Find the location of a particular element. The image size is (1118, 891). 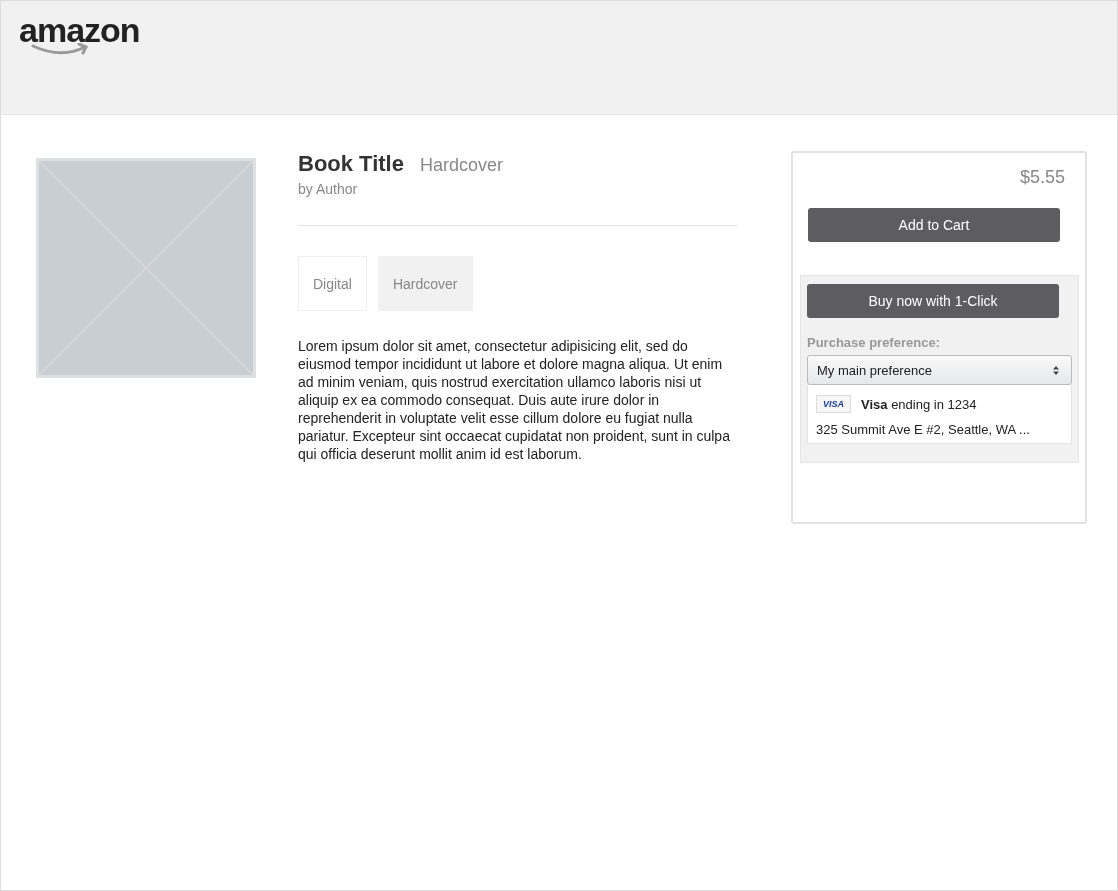

preference-select: My main preference is located at coordinates (939, 370).